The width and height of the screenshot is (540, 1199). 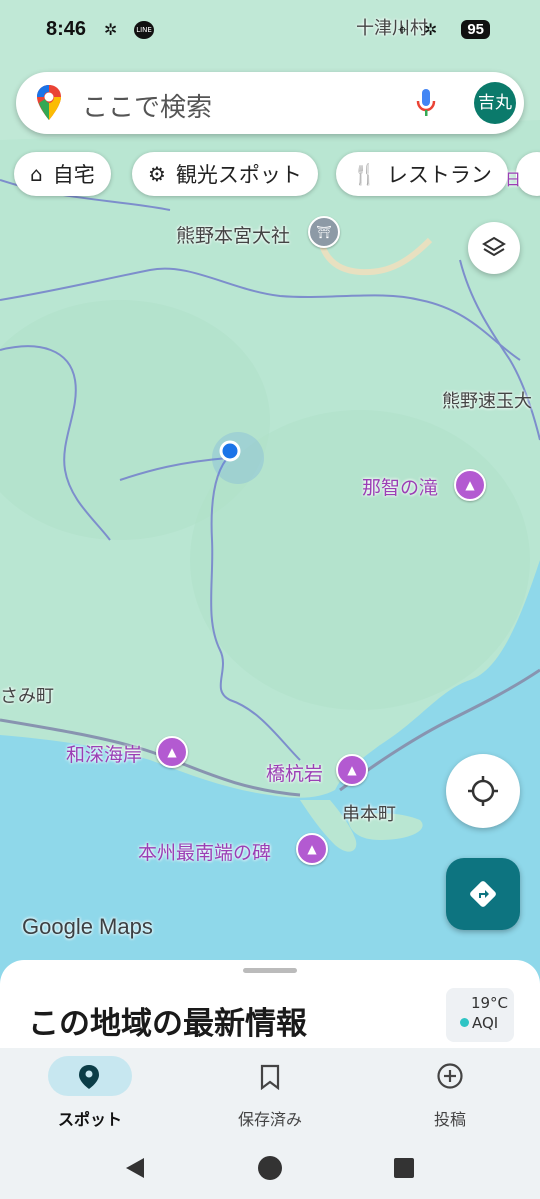 I want to click on pin-icon, so click(x=89, y=1077).